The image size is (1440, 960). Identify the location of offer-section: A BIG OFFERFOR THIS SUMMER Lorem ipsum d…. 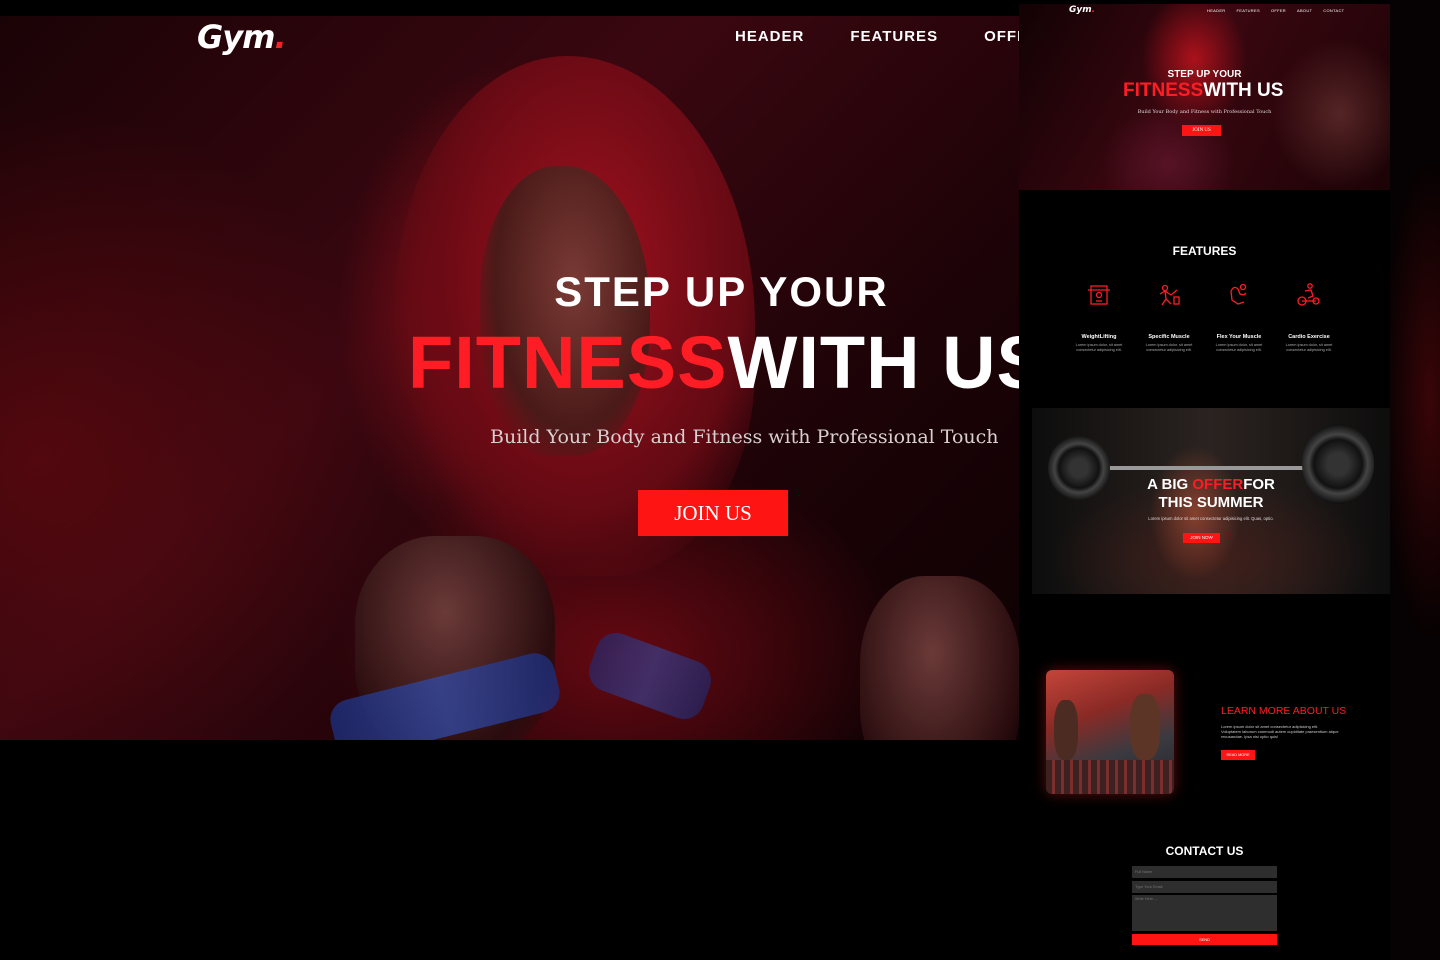
(1211, 501).